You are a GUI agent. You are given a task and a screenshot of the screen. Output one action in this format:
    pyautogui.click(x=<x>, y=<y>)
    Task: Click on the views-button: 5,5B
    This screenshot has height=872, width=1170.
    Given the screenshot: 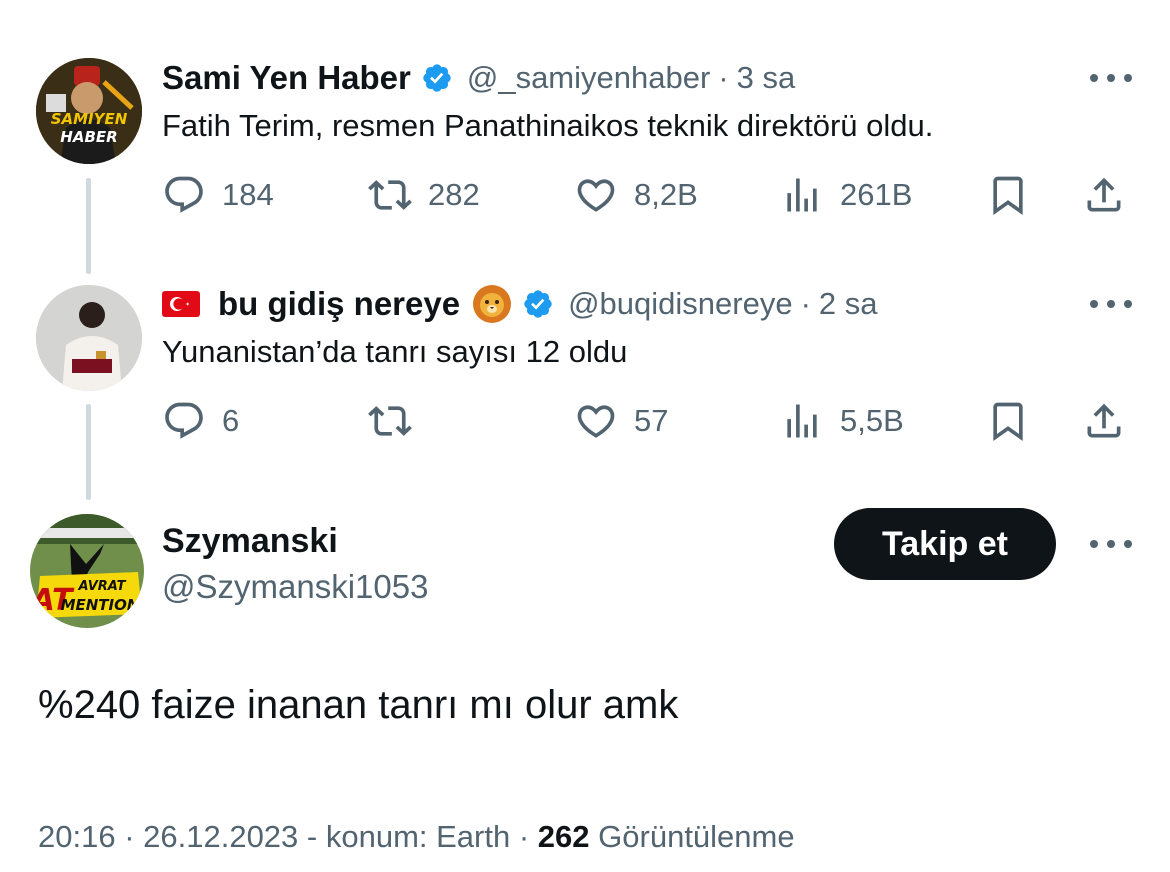 What is the action you would take?
    pyautogui.click(x=842, y=421)
    